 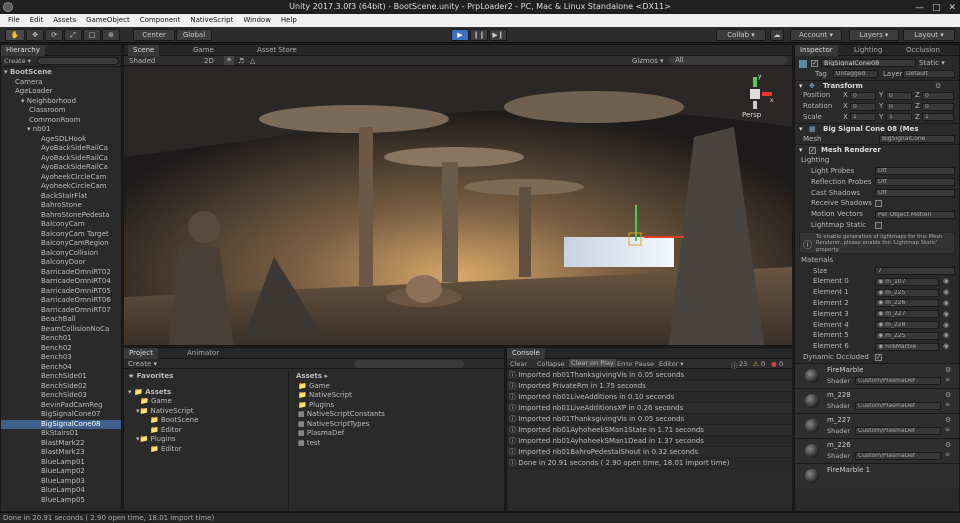 What do you see at coordinates (877, 128) in the screenshot?
I see `mesh-filter-header: ▾ ▦ Big Signal Cone 08 (Mes` at bounding box center [877, 128].